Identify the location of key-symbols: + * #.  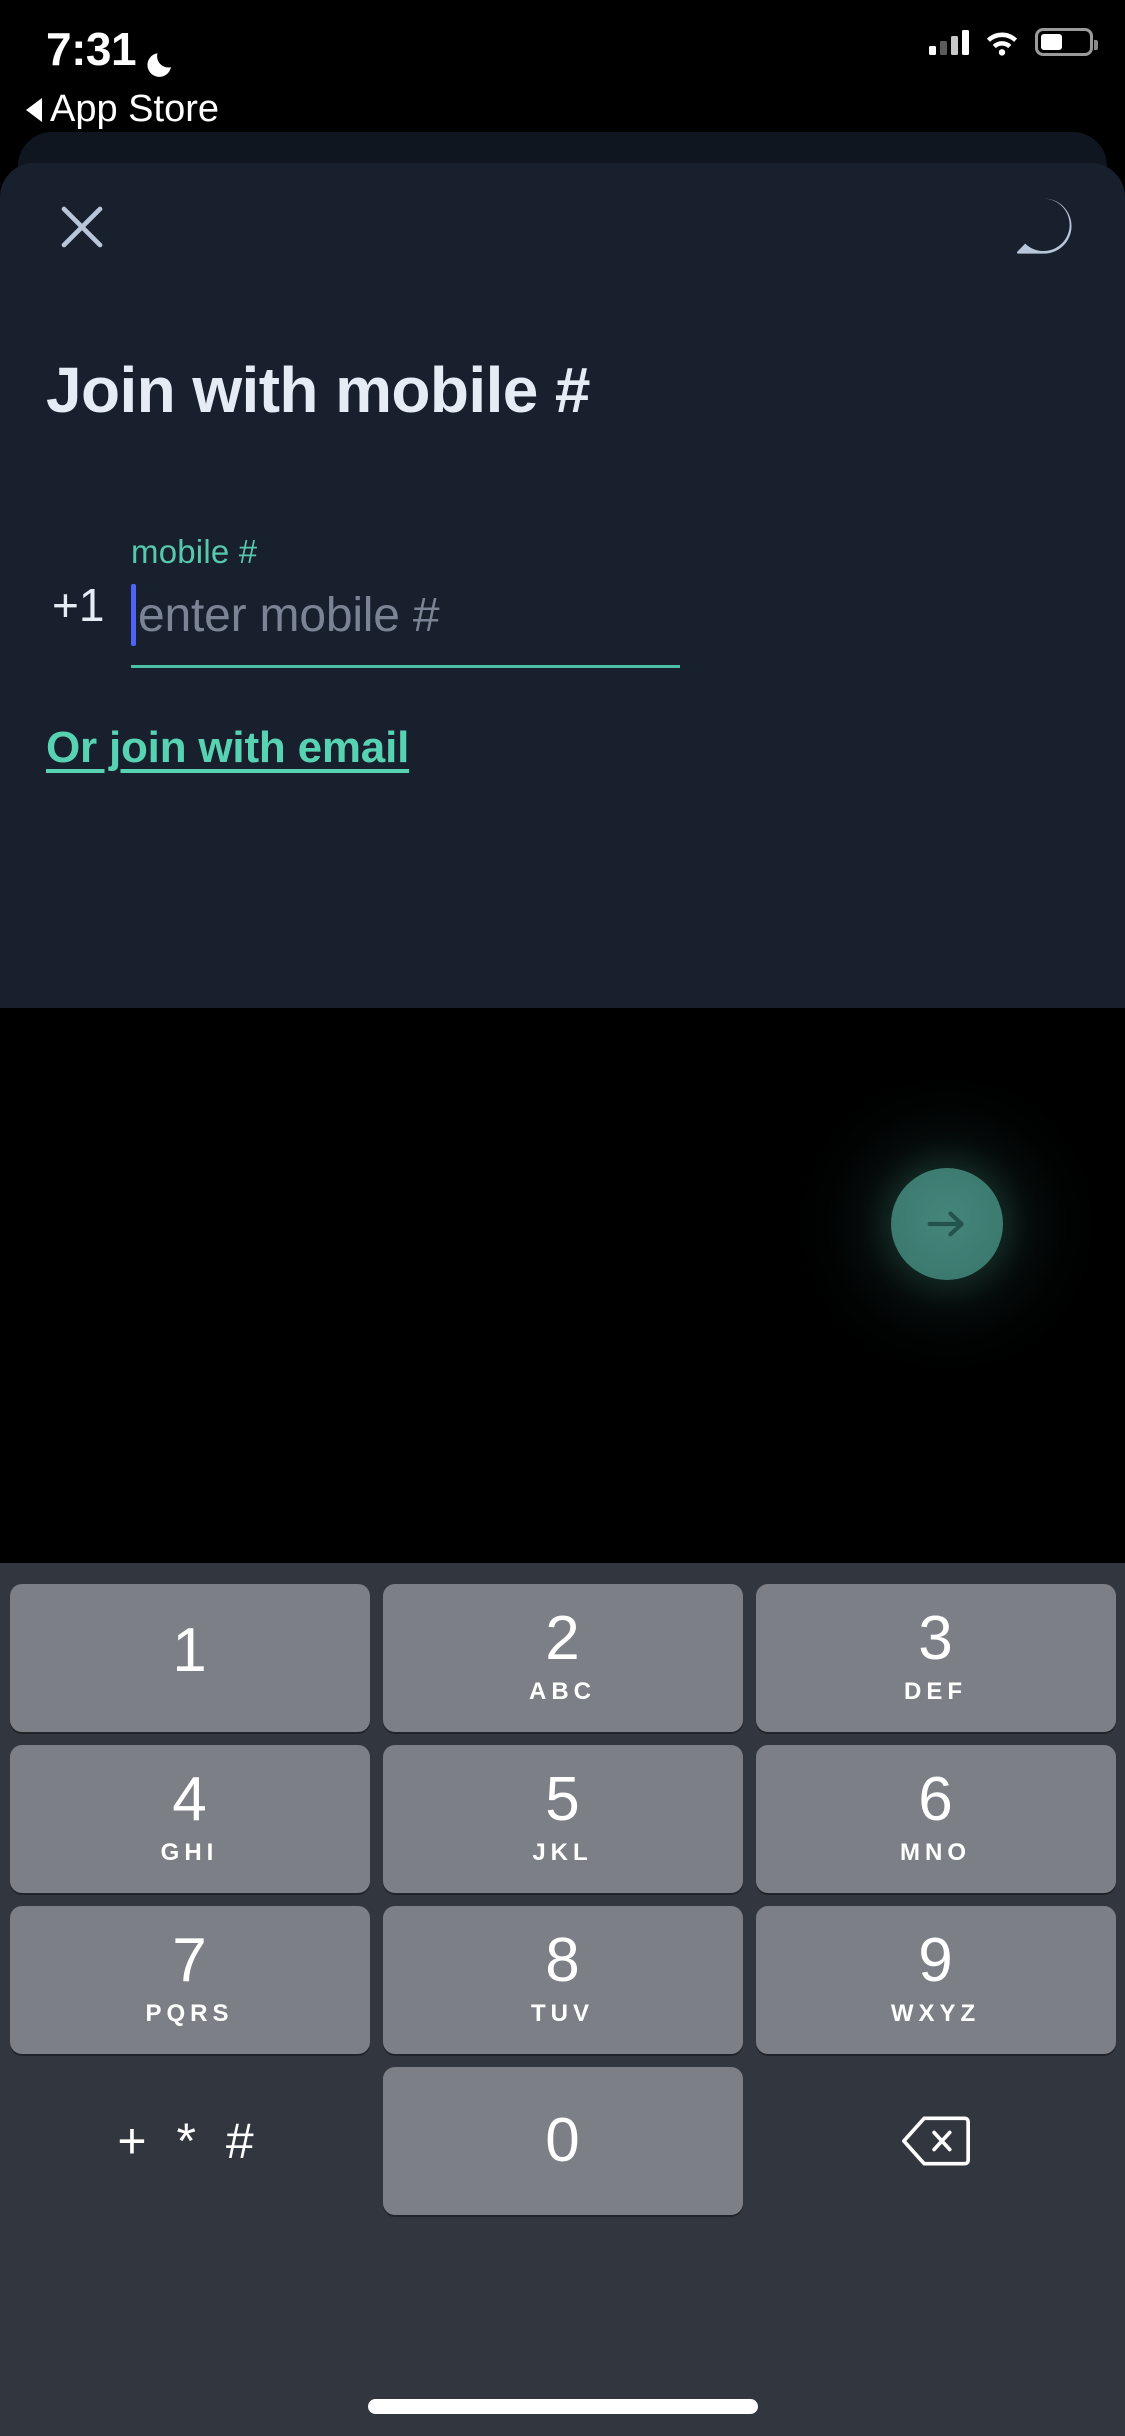
(190, 2141).